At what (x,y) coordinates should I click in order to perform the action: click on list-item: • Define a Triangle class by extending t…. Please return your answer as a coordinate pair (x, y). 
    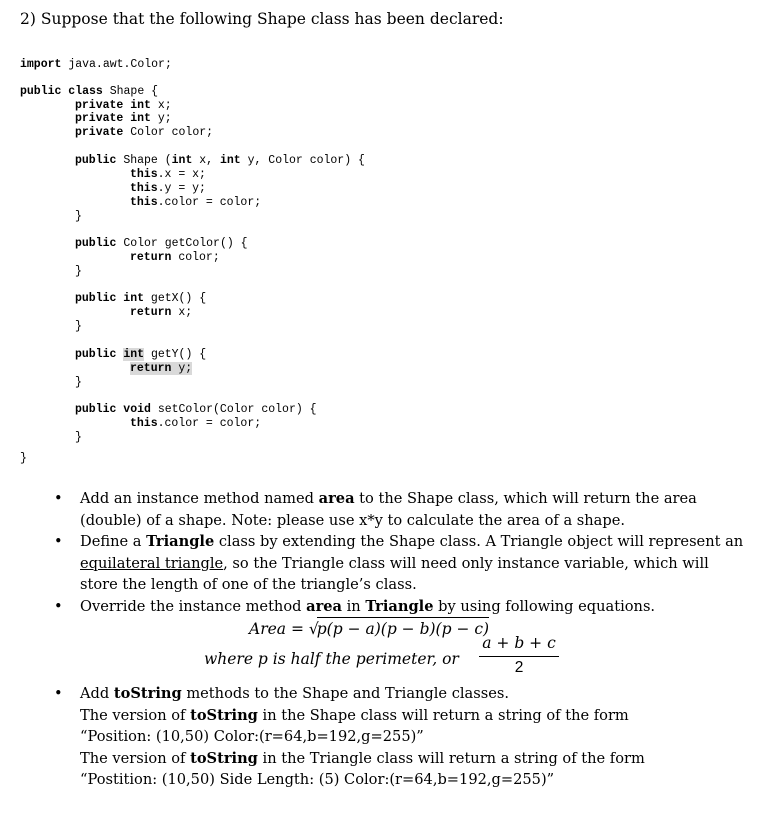
    Looking at the image, I should click on (399, 563).